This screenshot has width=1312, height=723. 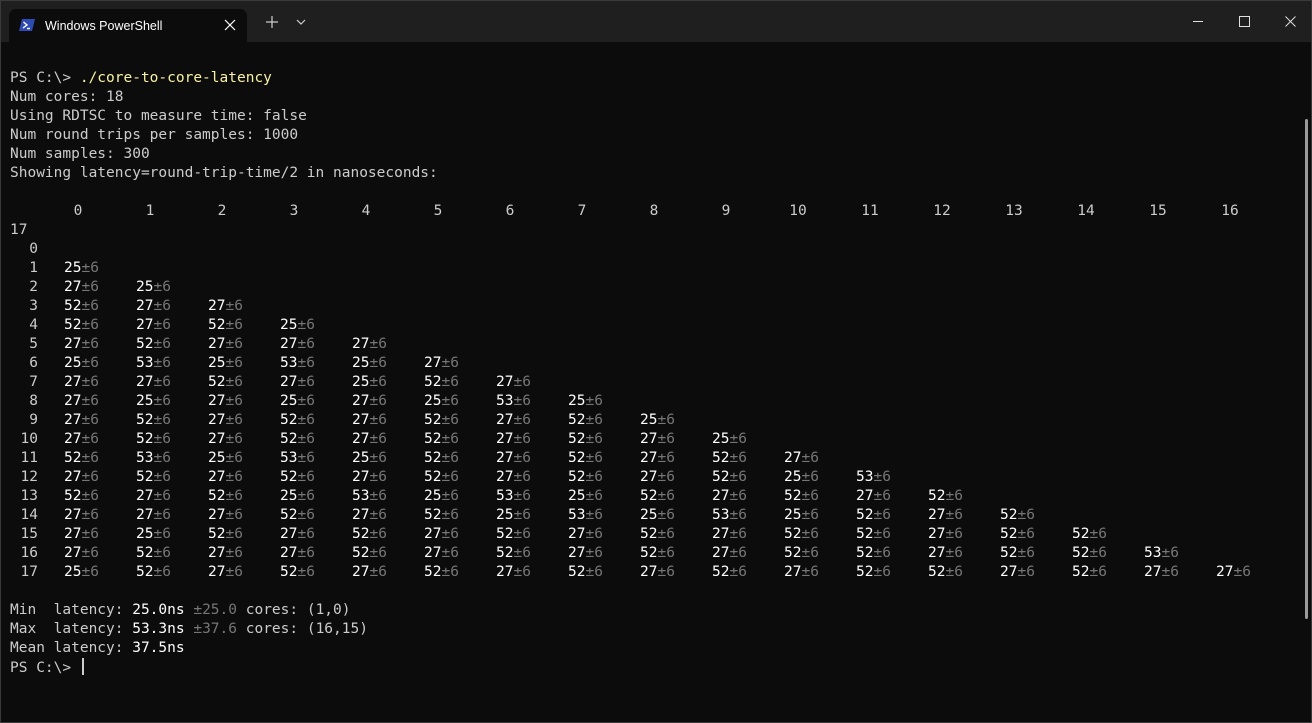 I want to click on chevron-down-icon, so click(x=301, y=22).